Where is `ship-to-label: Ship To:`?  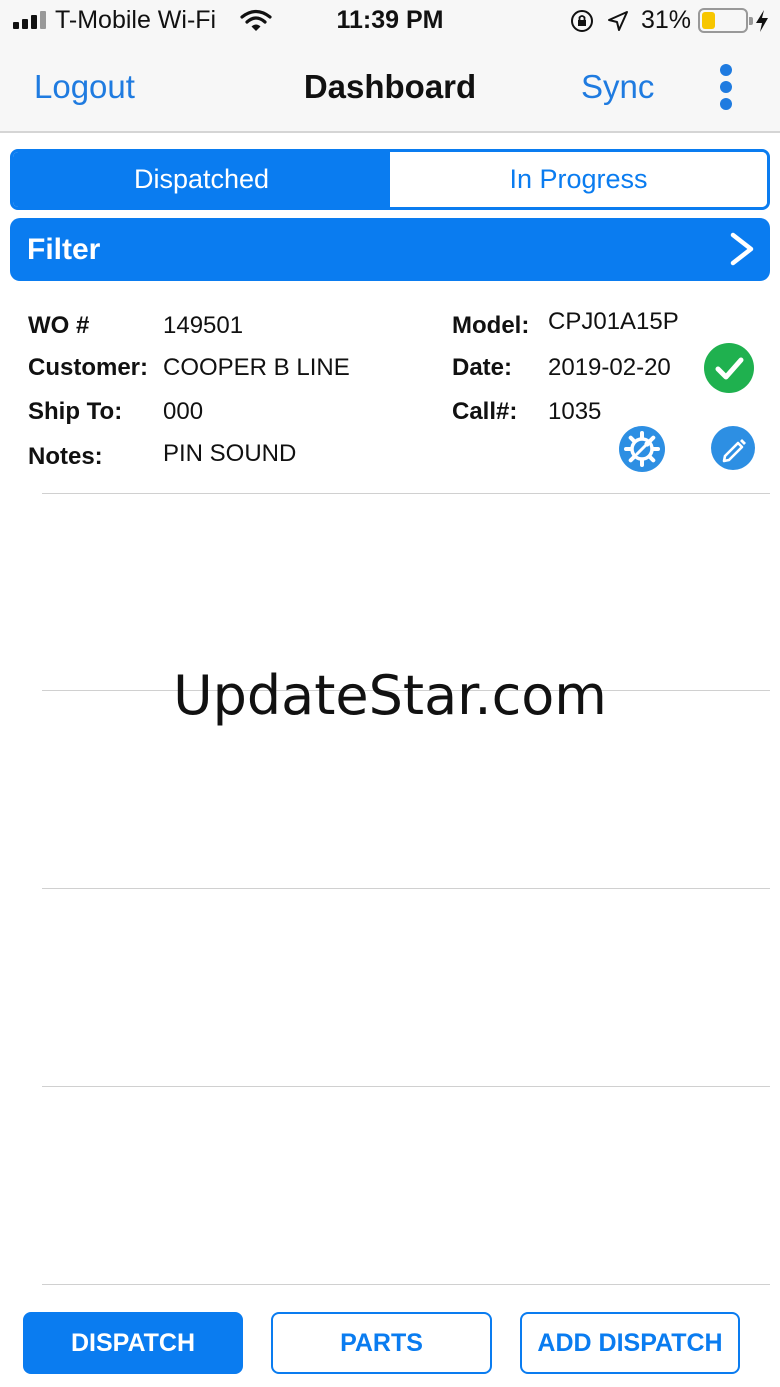 ship-to-label: Ship To: is located at coordinates (75, 411).